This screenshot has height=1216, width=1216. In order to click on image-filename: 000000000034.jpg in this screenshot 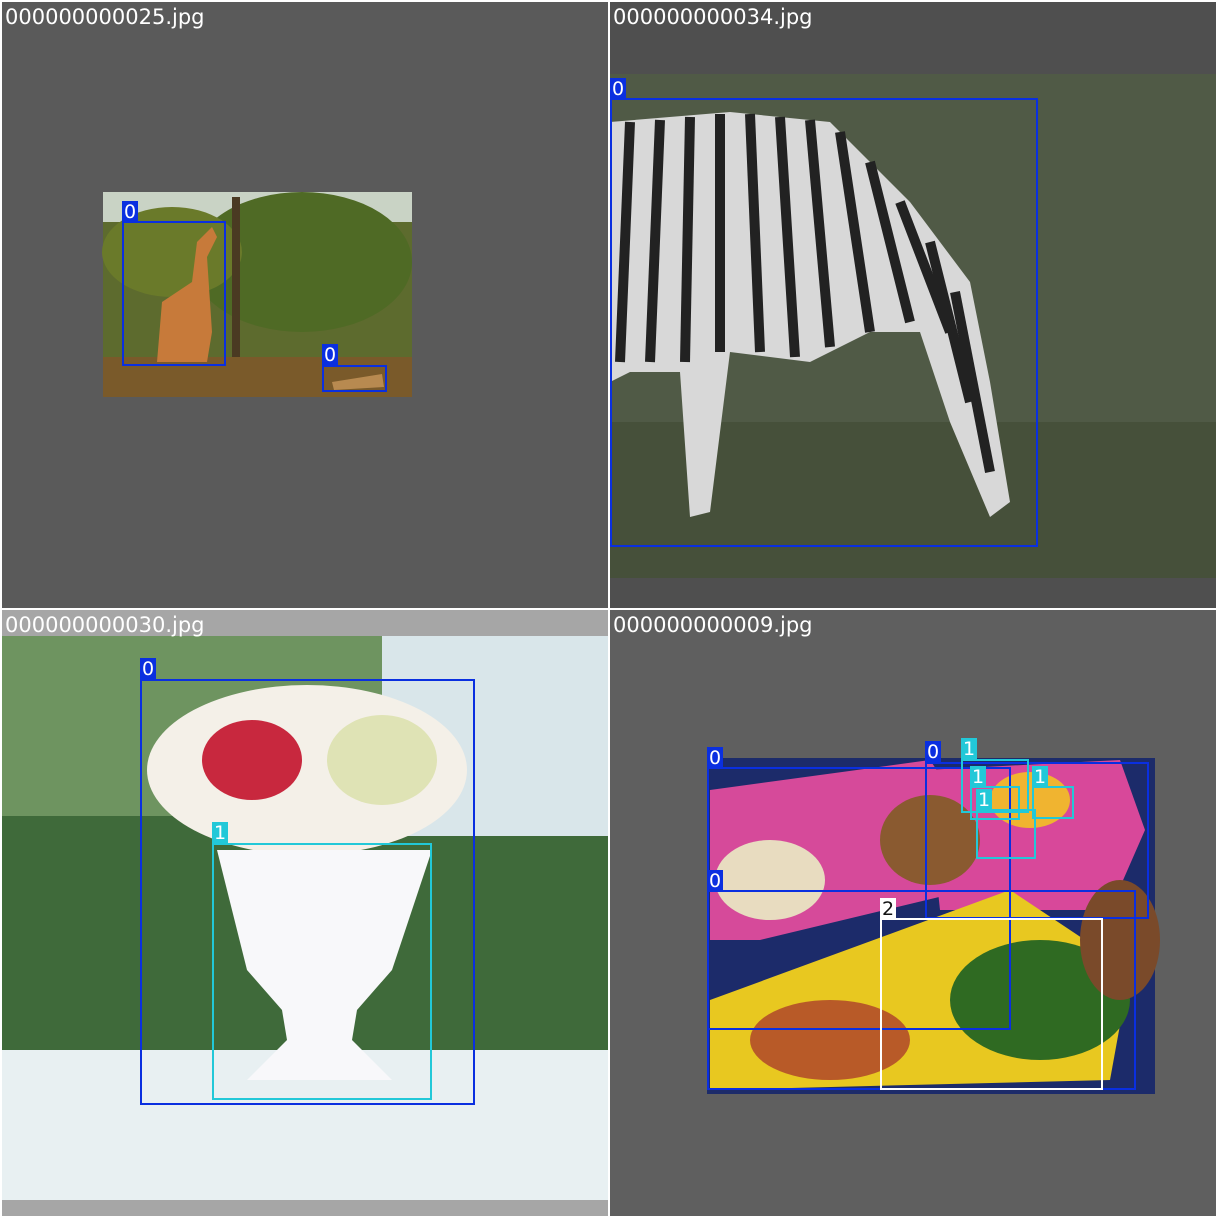, I will do `click(713, 17)`.